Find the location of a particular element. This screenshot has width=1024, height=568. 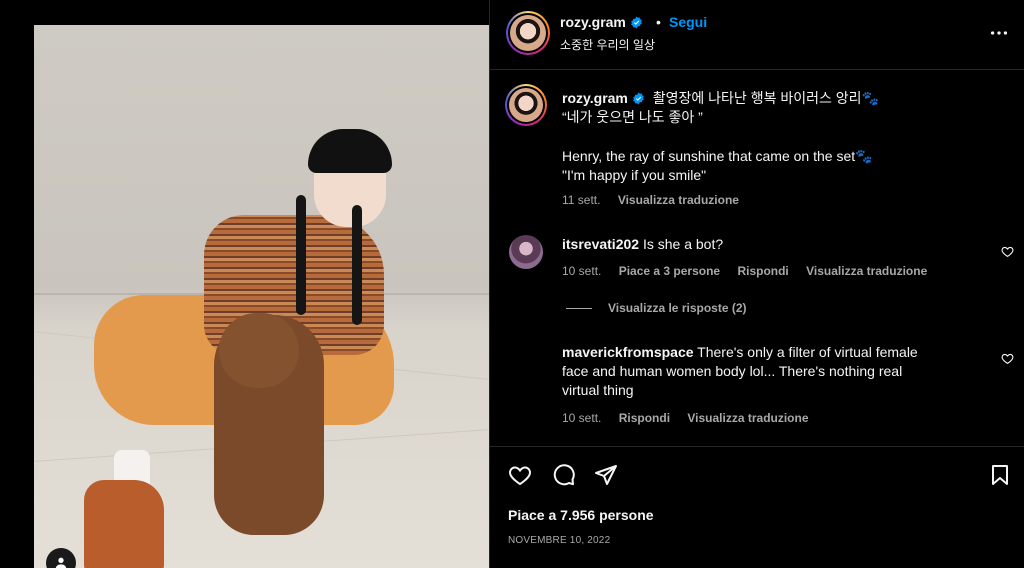

author-avatar is located at coordinates (528, 33).